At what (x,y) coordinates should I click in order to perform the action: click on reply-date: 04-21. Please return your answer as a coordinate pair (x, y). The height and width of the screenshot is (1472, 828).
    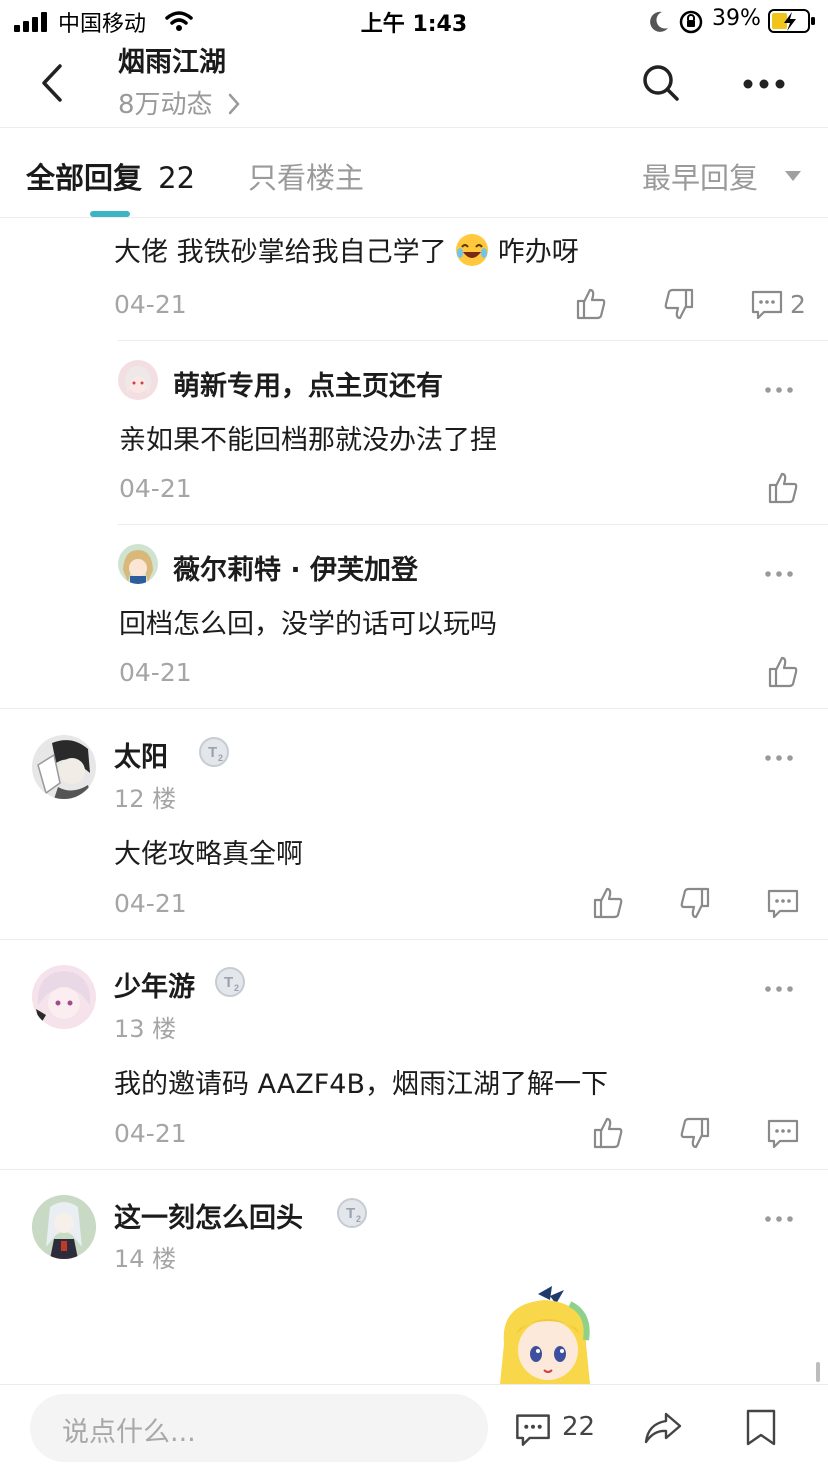
    Looking at the image, I should click on (150, 304).